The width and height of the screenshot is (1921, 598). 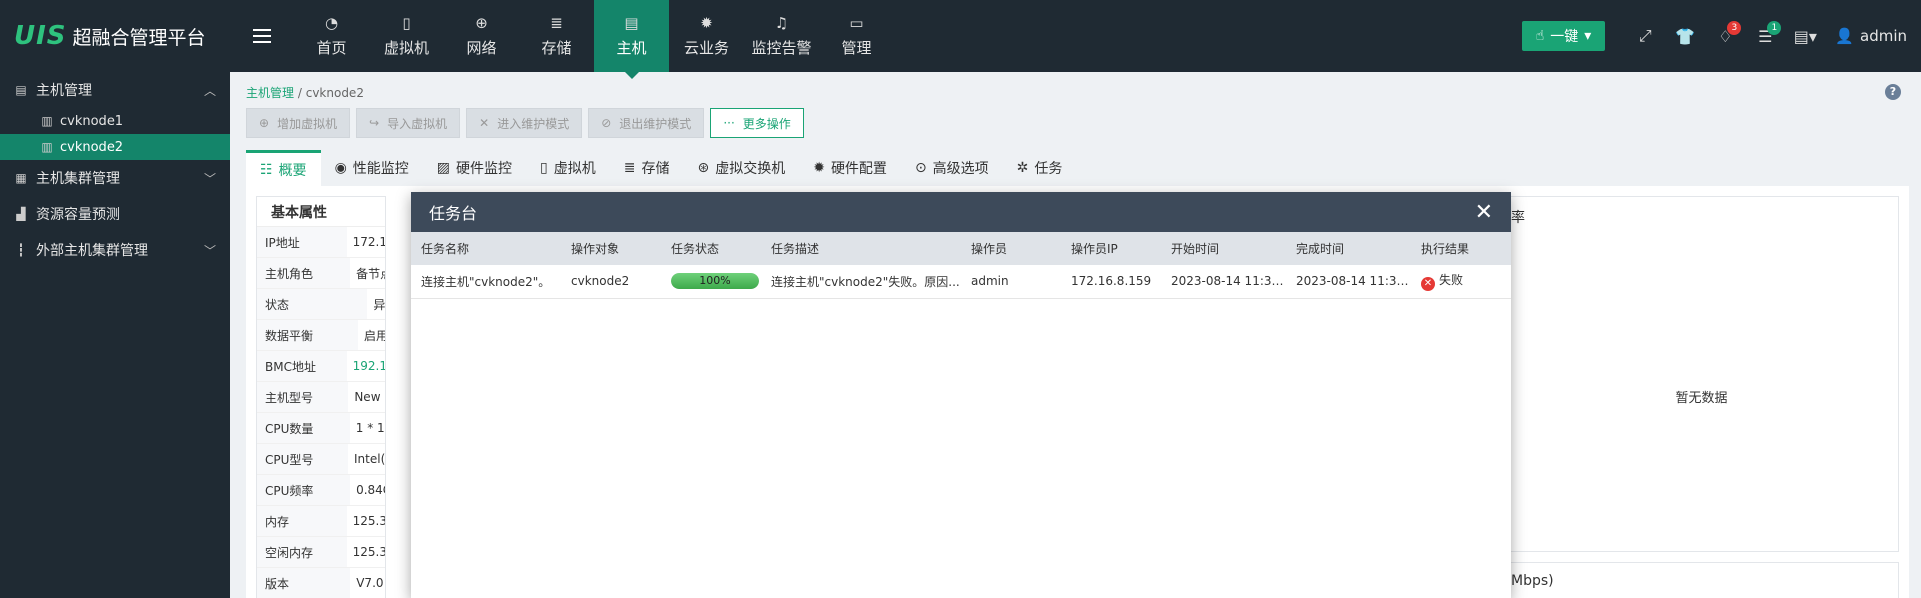 I want to click on property-key: 主机型号, so click(x=303, y=397).